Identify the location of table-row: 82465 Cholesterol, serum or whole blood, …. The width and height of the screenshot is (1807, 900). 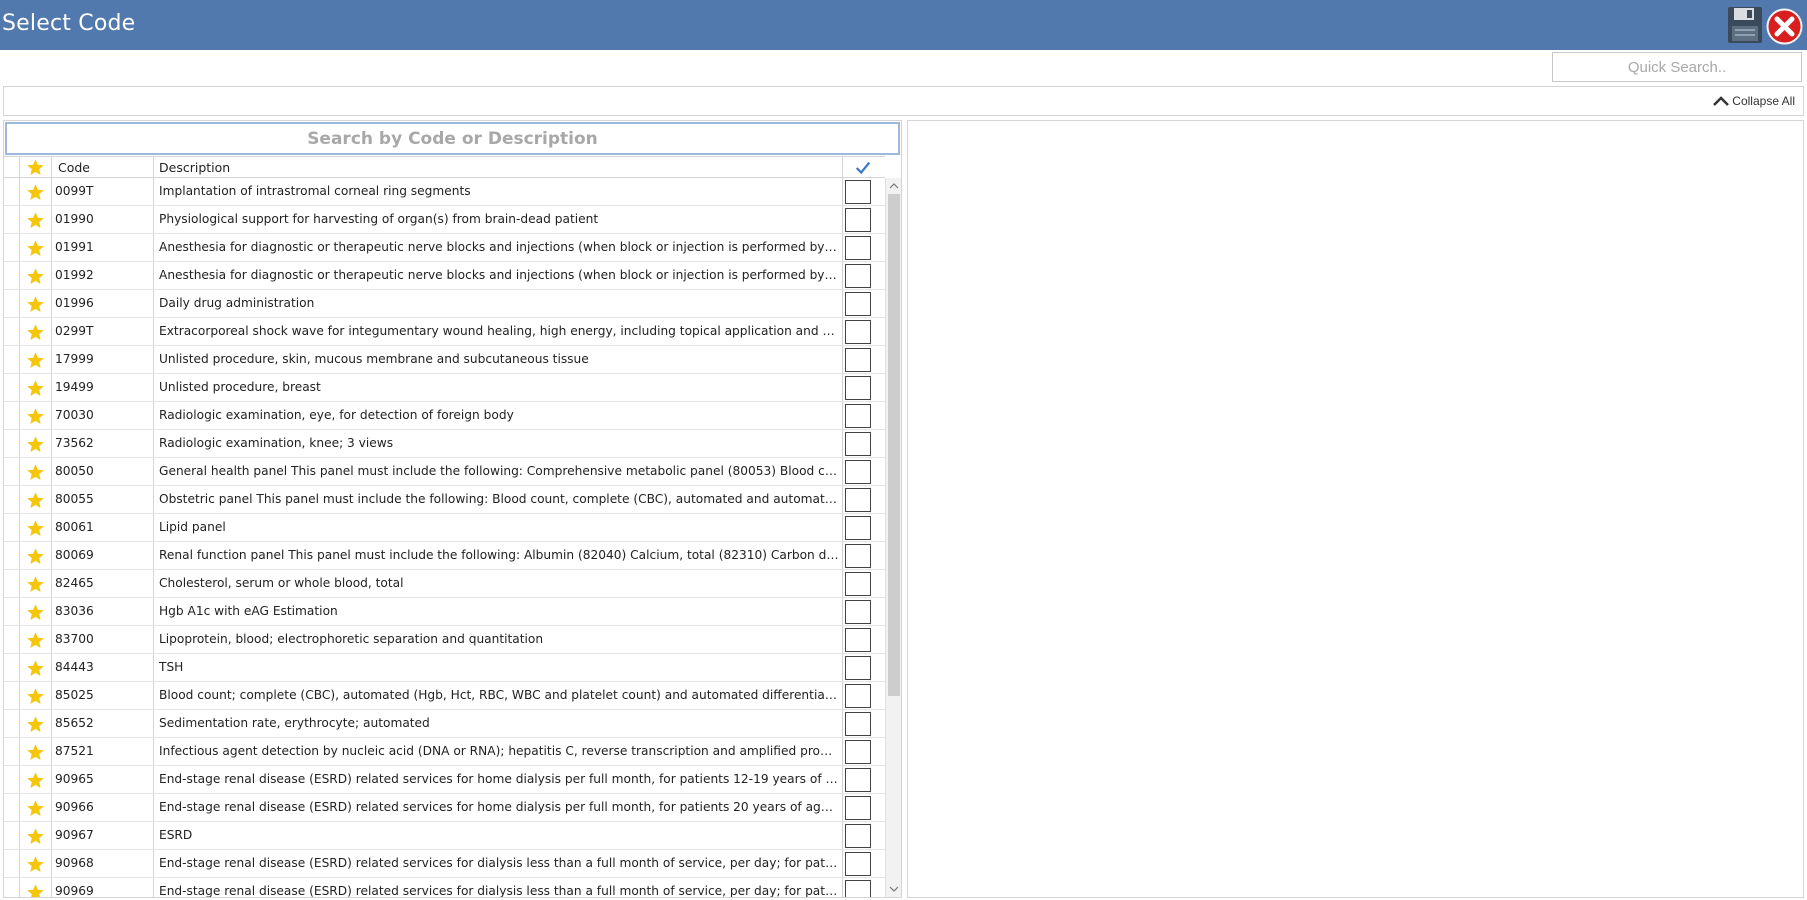
(444, 584).